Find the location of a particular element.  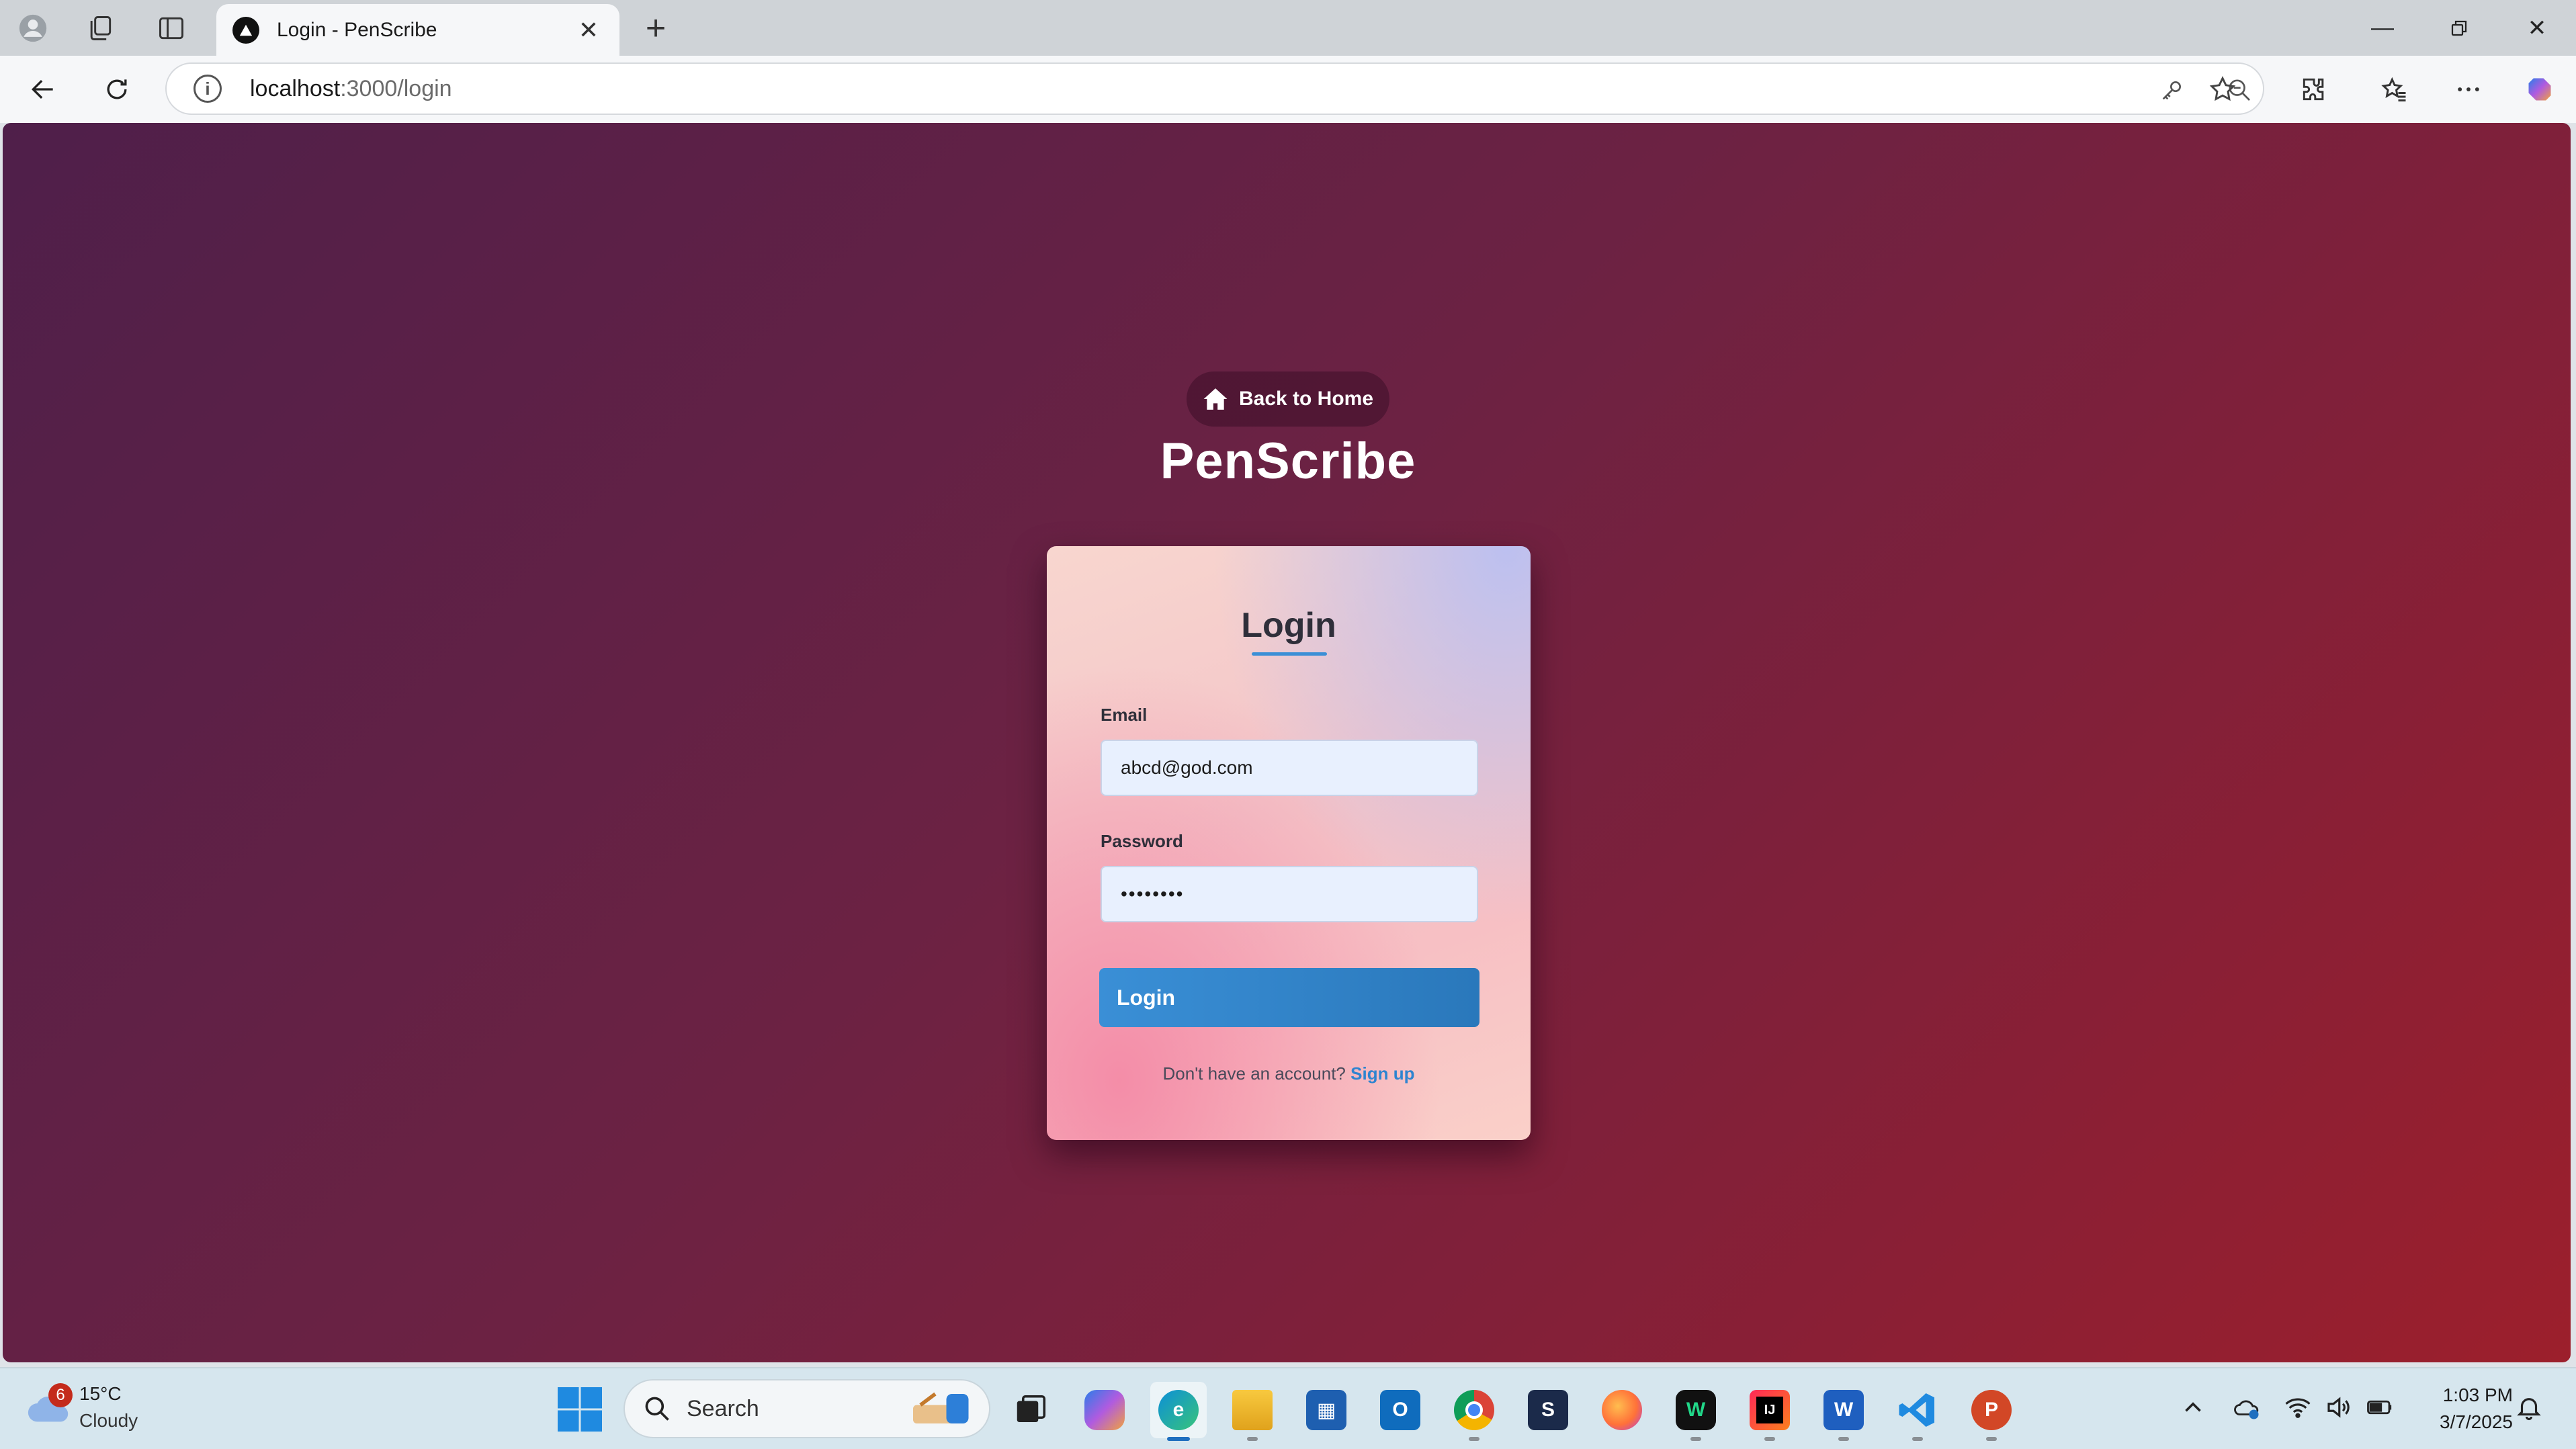

back-to-home-button: Back to Home is located at coordinates (1288, 399).